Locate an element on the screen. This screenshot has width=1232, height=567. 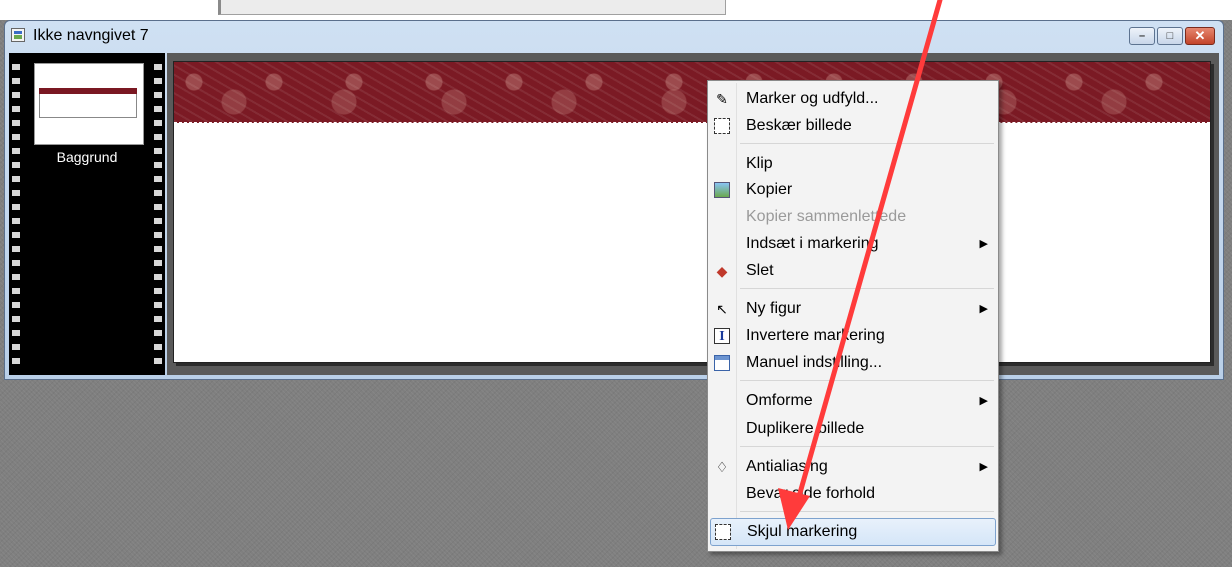
eraser-icon: ◆ is located at coordinates (722, 271).